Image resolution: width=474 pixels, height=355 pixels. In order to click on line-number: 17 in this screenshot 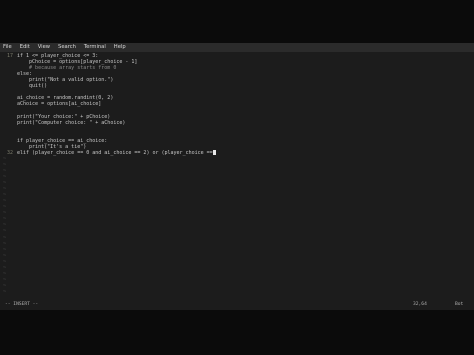, I will do `click(9, 56)`.